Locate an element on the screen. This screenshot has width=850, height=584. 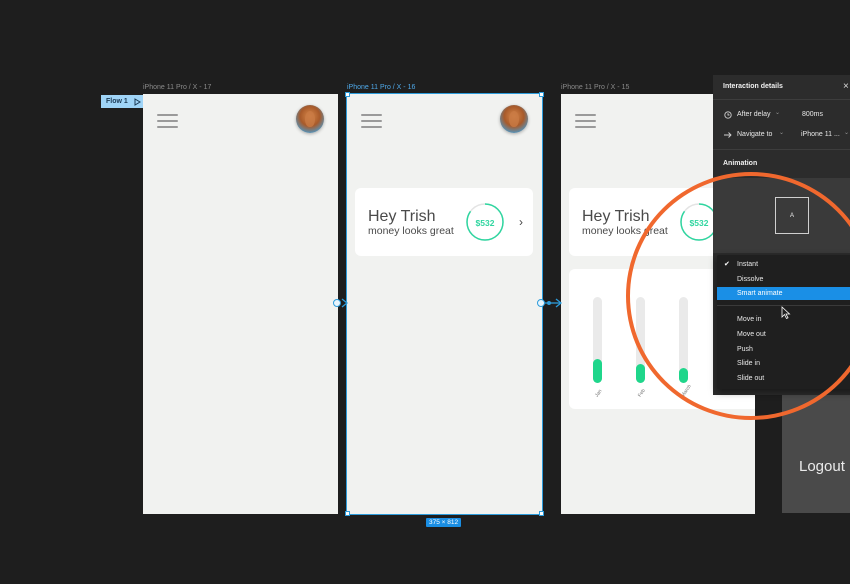
menu-item-label: Smart animate is located at coordinates (760, 293).